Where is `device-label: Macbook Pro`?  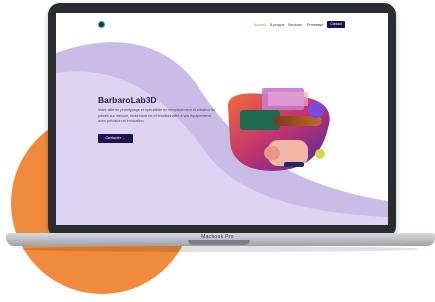 device-label: Macbook Pro is located at coordinates (217, 237).